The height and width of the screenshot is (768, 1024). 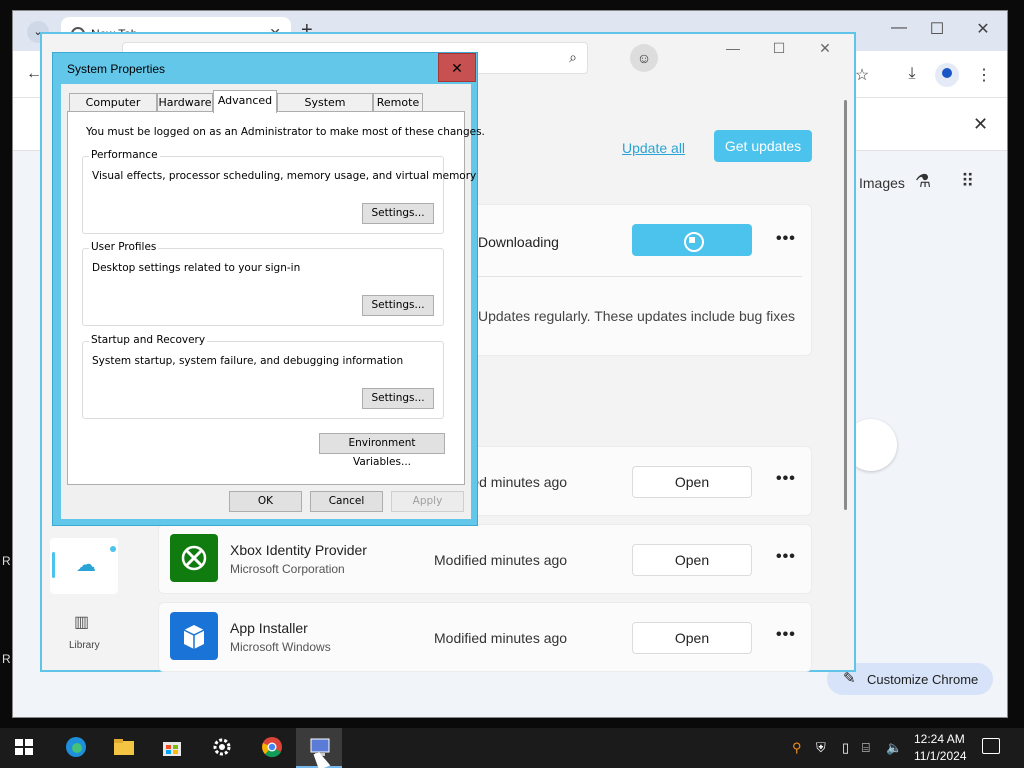 I want to click on taskbar-file-explorer, so click(x=123, y=748).